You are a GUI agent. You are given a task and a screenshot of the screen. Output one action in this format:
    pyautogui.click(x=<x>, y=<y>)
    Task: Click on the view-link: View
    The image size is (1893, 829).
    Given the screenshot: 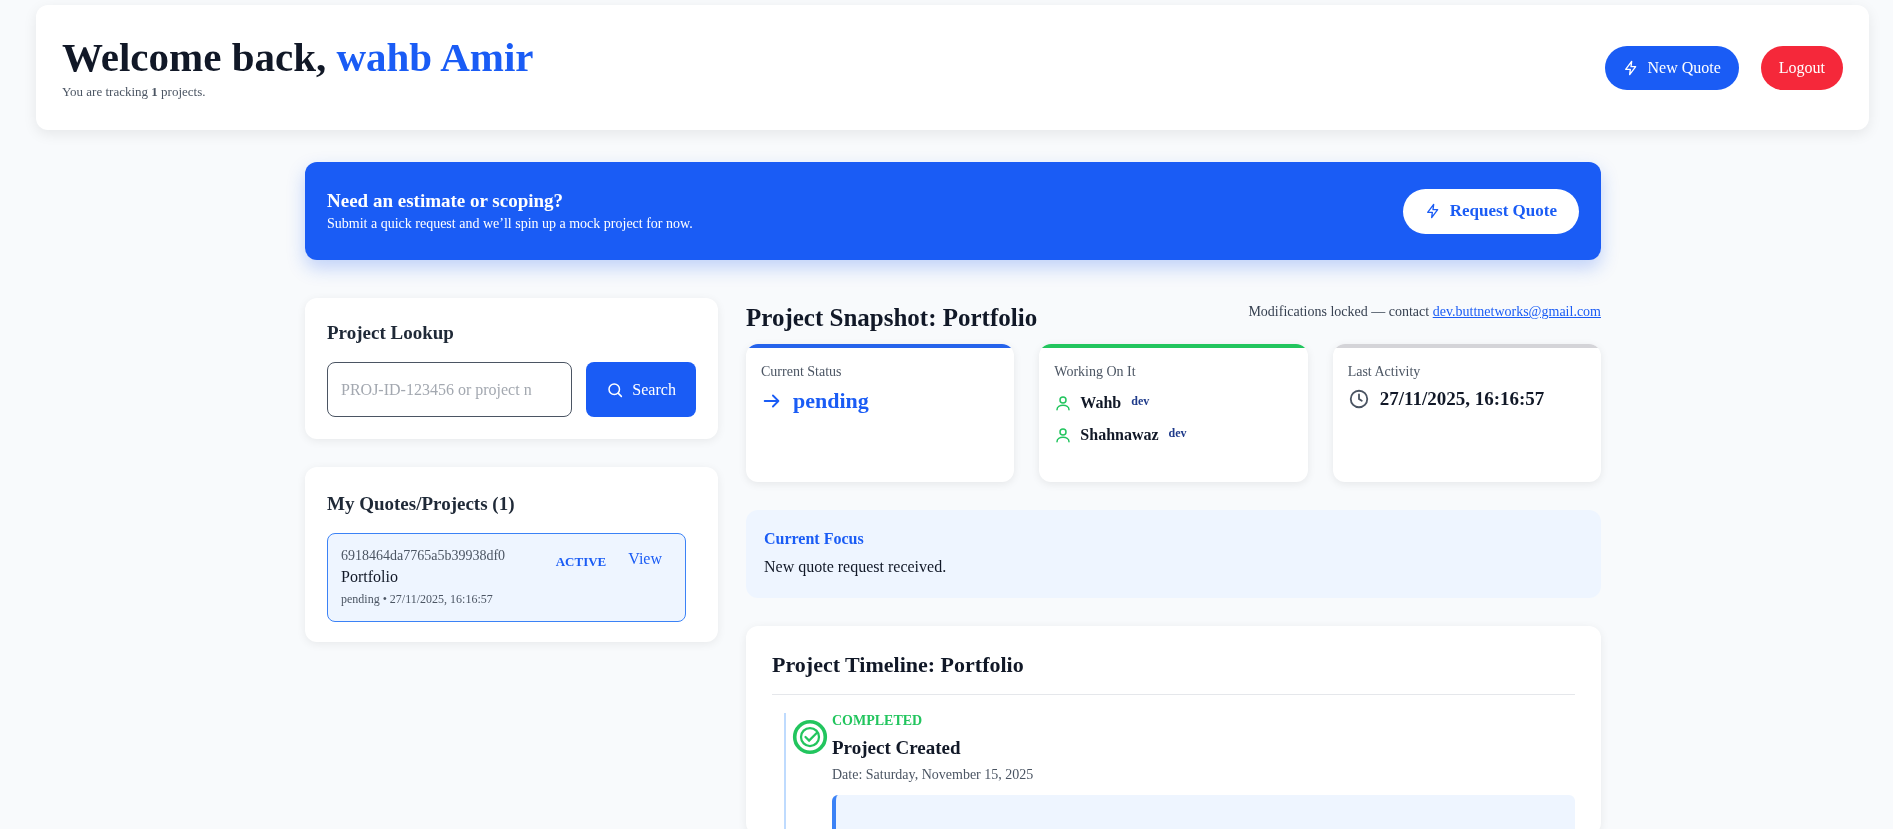 What is the action you would take?
    pyautogui.click(x=645, y=559)
    